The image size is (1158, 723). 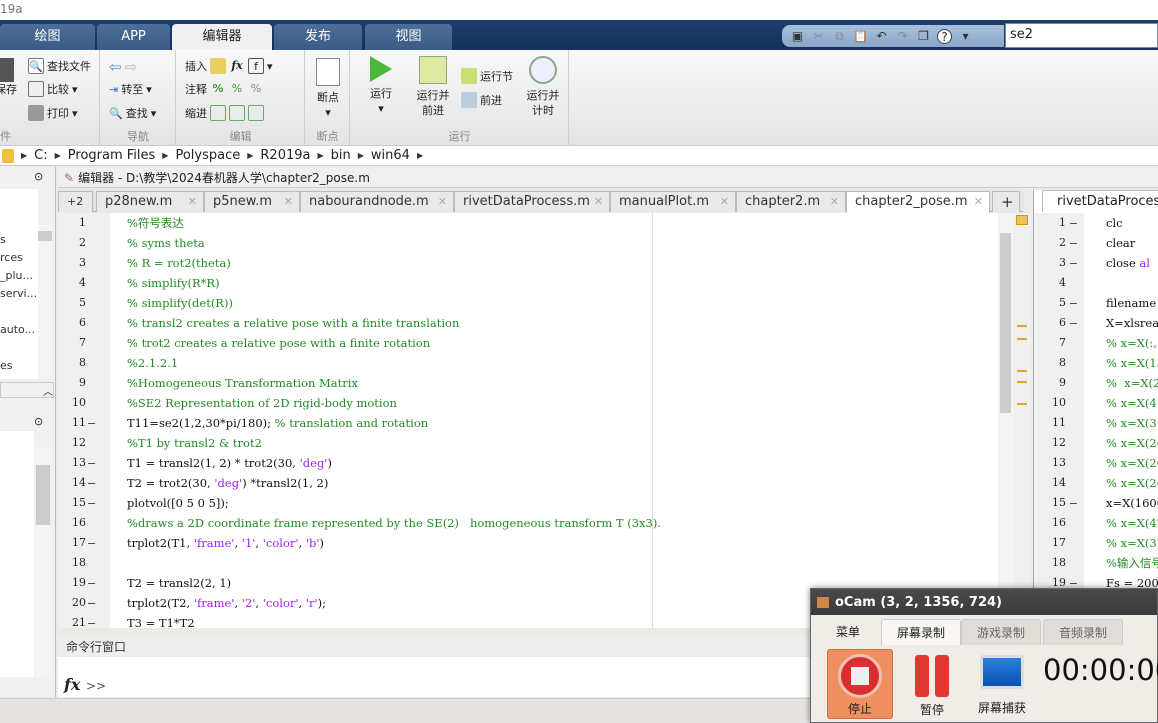 What do you see at coordinates (256, 66) in the screenshot?
I see `function-icon: f` at bounding box center [256, 66].